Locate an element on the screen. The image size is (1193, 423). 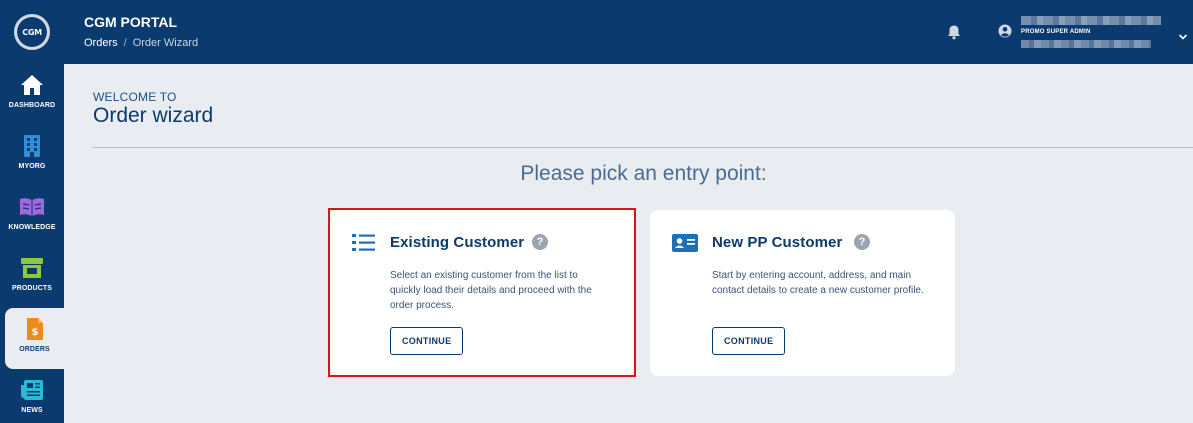
sidebar-item-dashboard: DASHBOARD is located at coordinates (32, 94).